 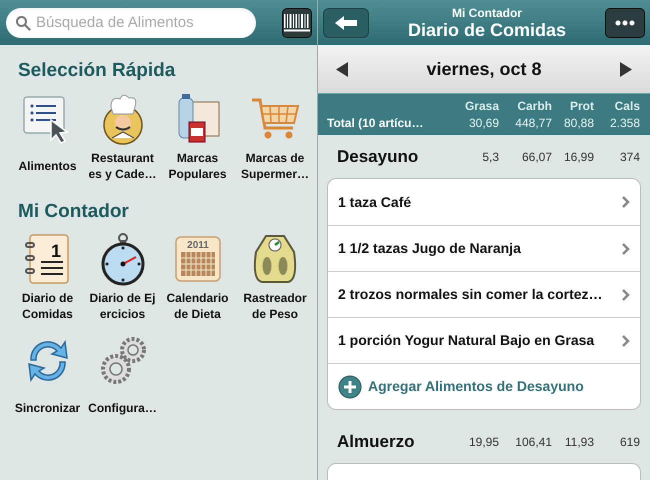 I want to click on more-dots-icon, so click(x=624, y=23).